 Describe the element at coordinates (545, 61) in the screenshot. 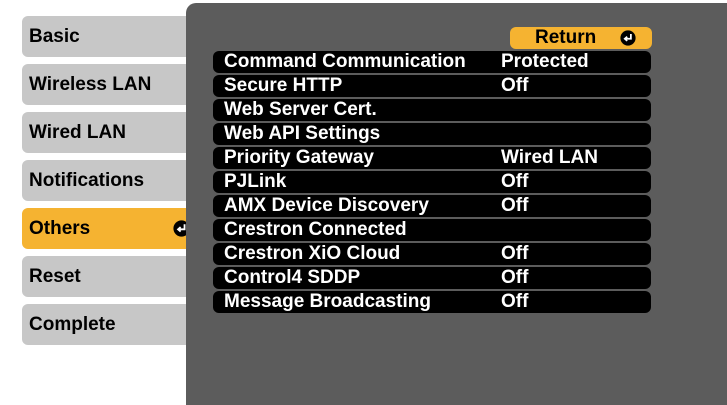

I see `setting-value: Protected` at that location.